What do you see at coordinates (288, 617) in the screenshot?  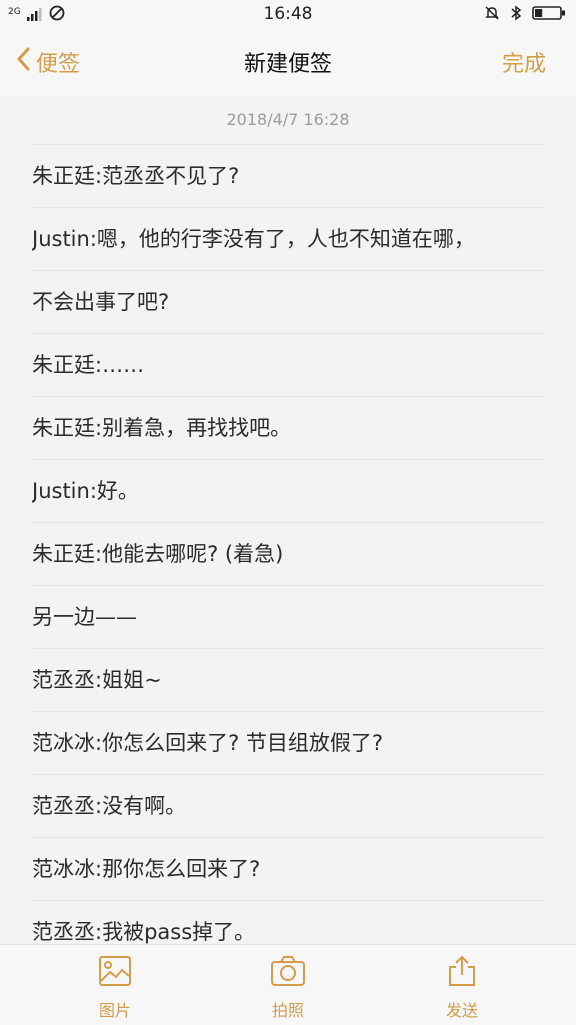 I see `note-line: 另一边——` at bounding box center [288, 617].